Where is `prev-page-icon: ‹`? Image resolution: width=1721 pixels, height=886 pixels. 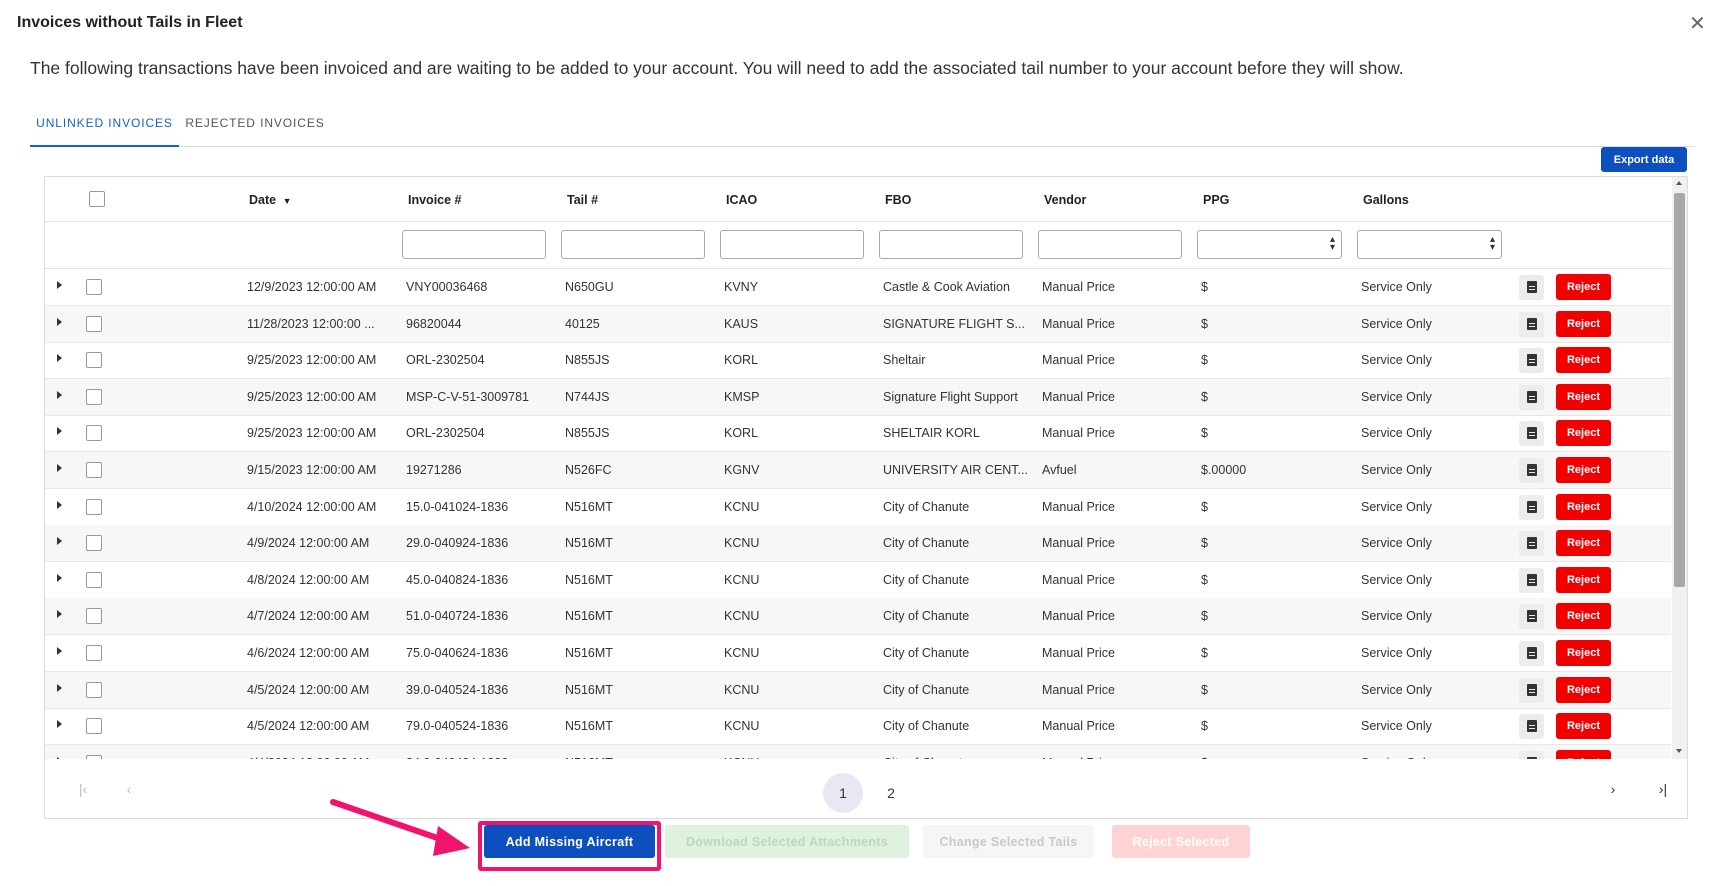
prev-page-icon: ‹ is located at coordinates (129, 789).